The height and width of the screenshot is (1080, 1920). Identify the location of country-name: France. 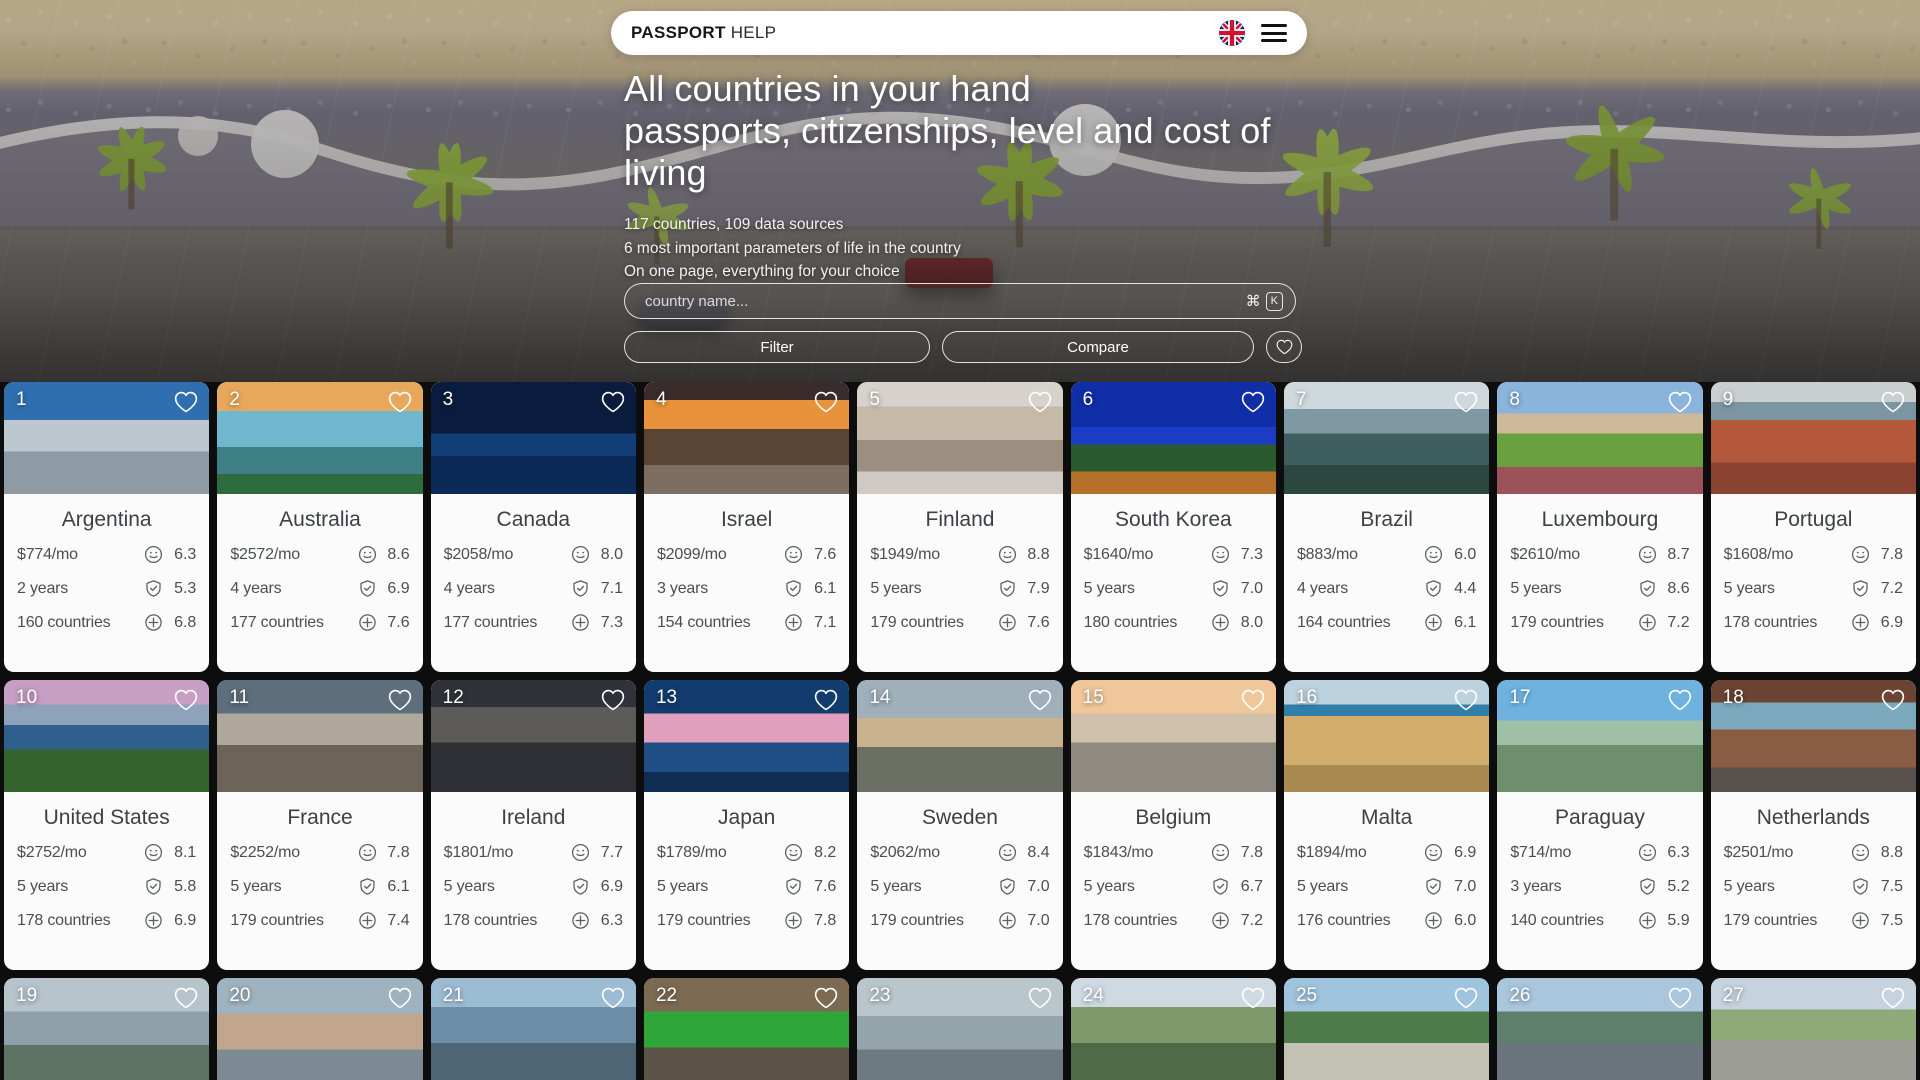
(320, 817).